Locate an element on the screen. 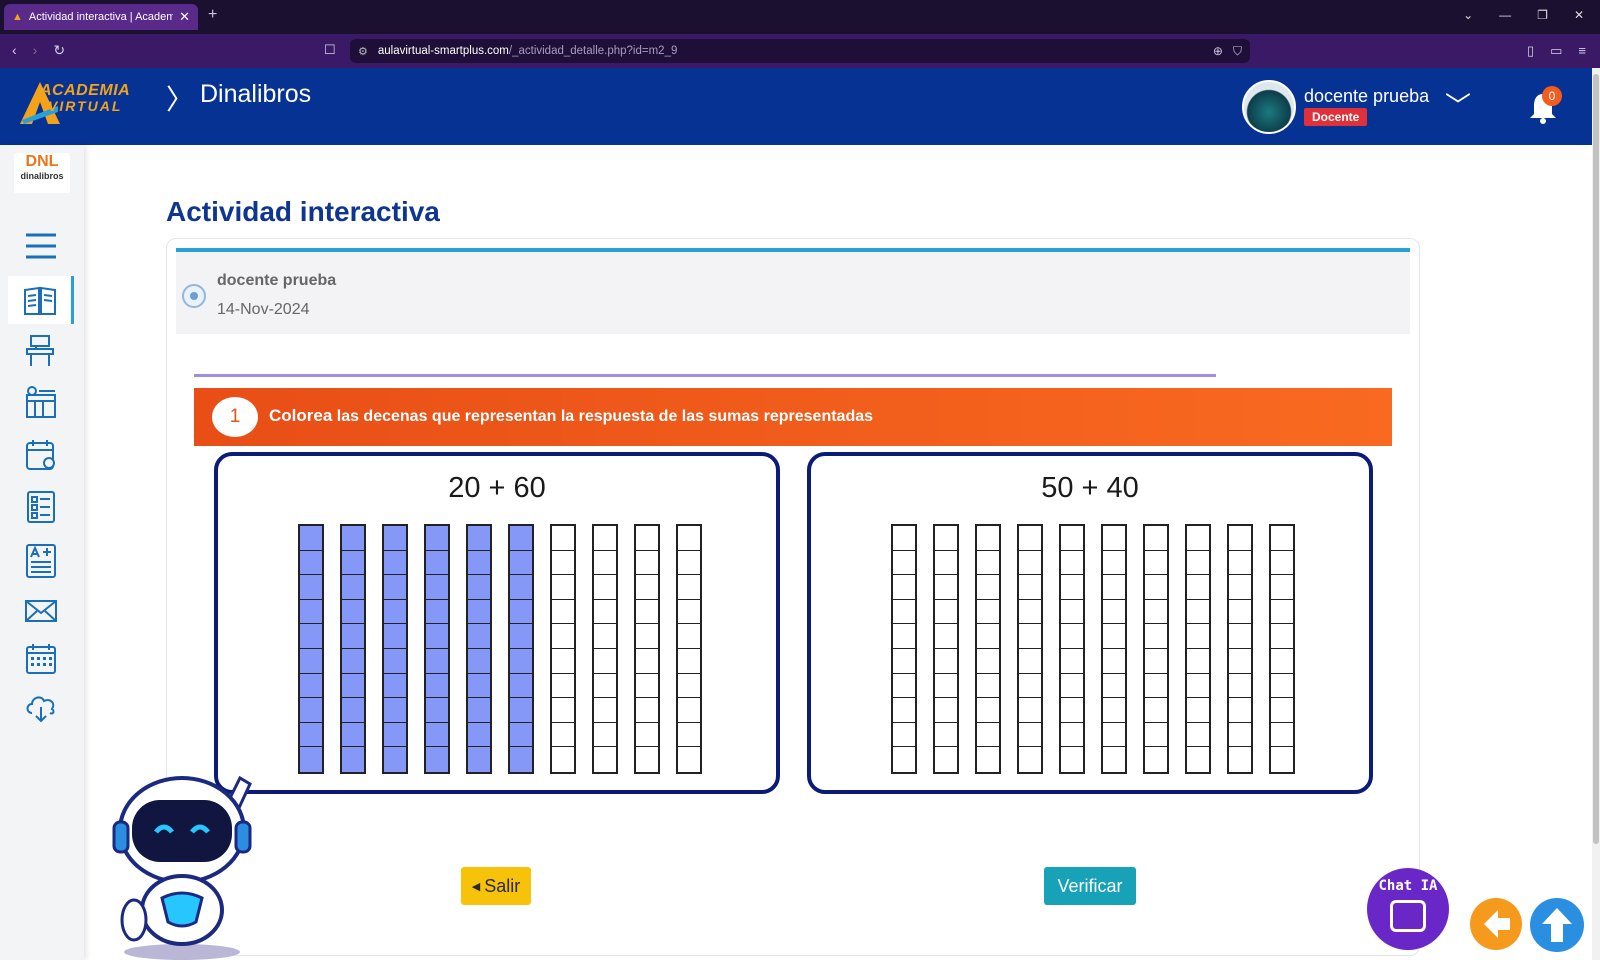 This screenshot has width=1600, height=960. minimize-icon: — is located at coordinates (1505, 15).